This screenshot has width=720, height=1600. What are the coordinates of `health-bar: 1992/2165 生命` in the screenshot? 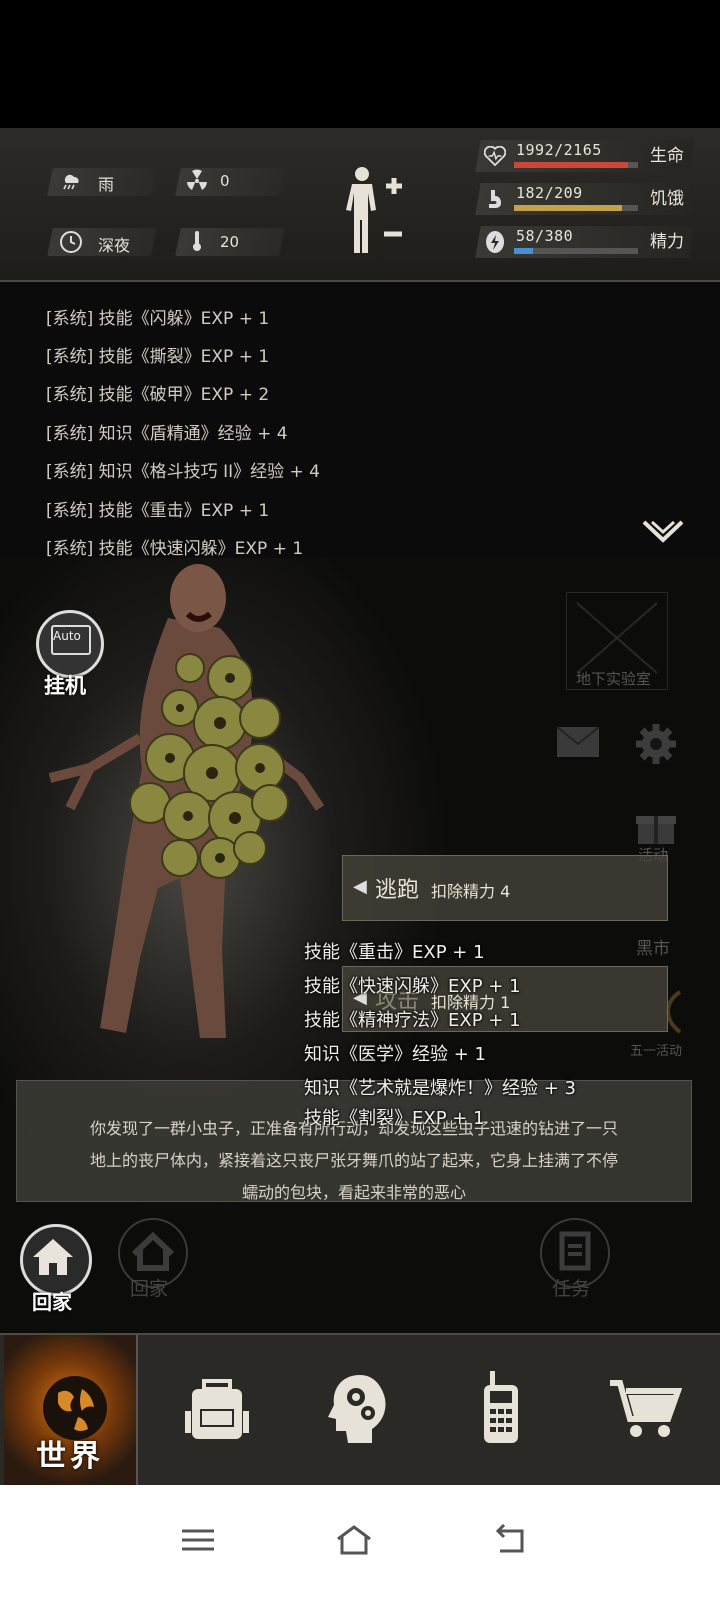 It's located at (588, 157).